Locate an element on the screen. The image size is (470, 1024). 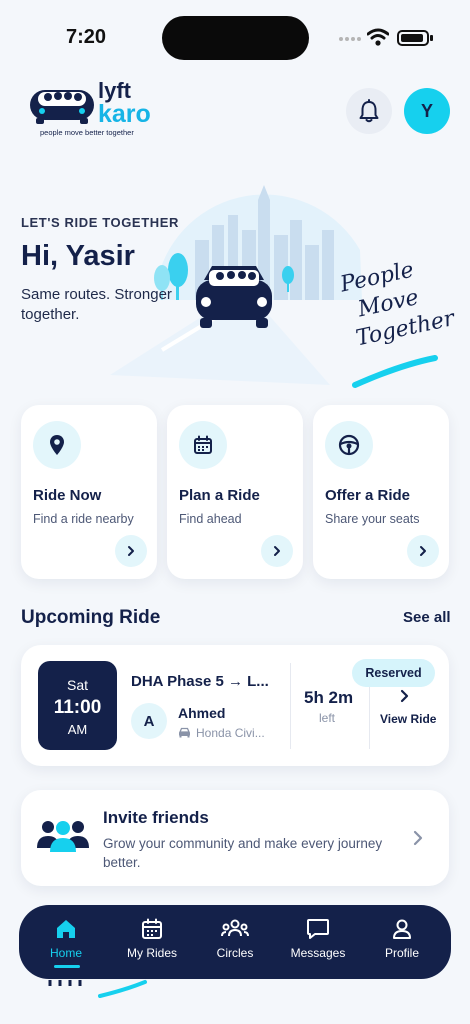
cellular-signal-icon is located at coordinates (350, 39).